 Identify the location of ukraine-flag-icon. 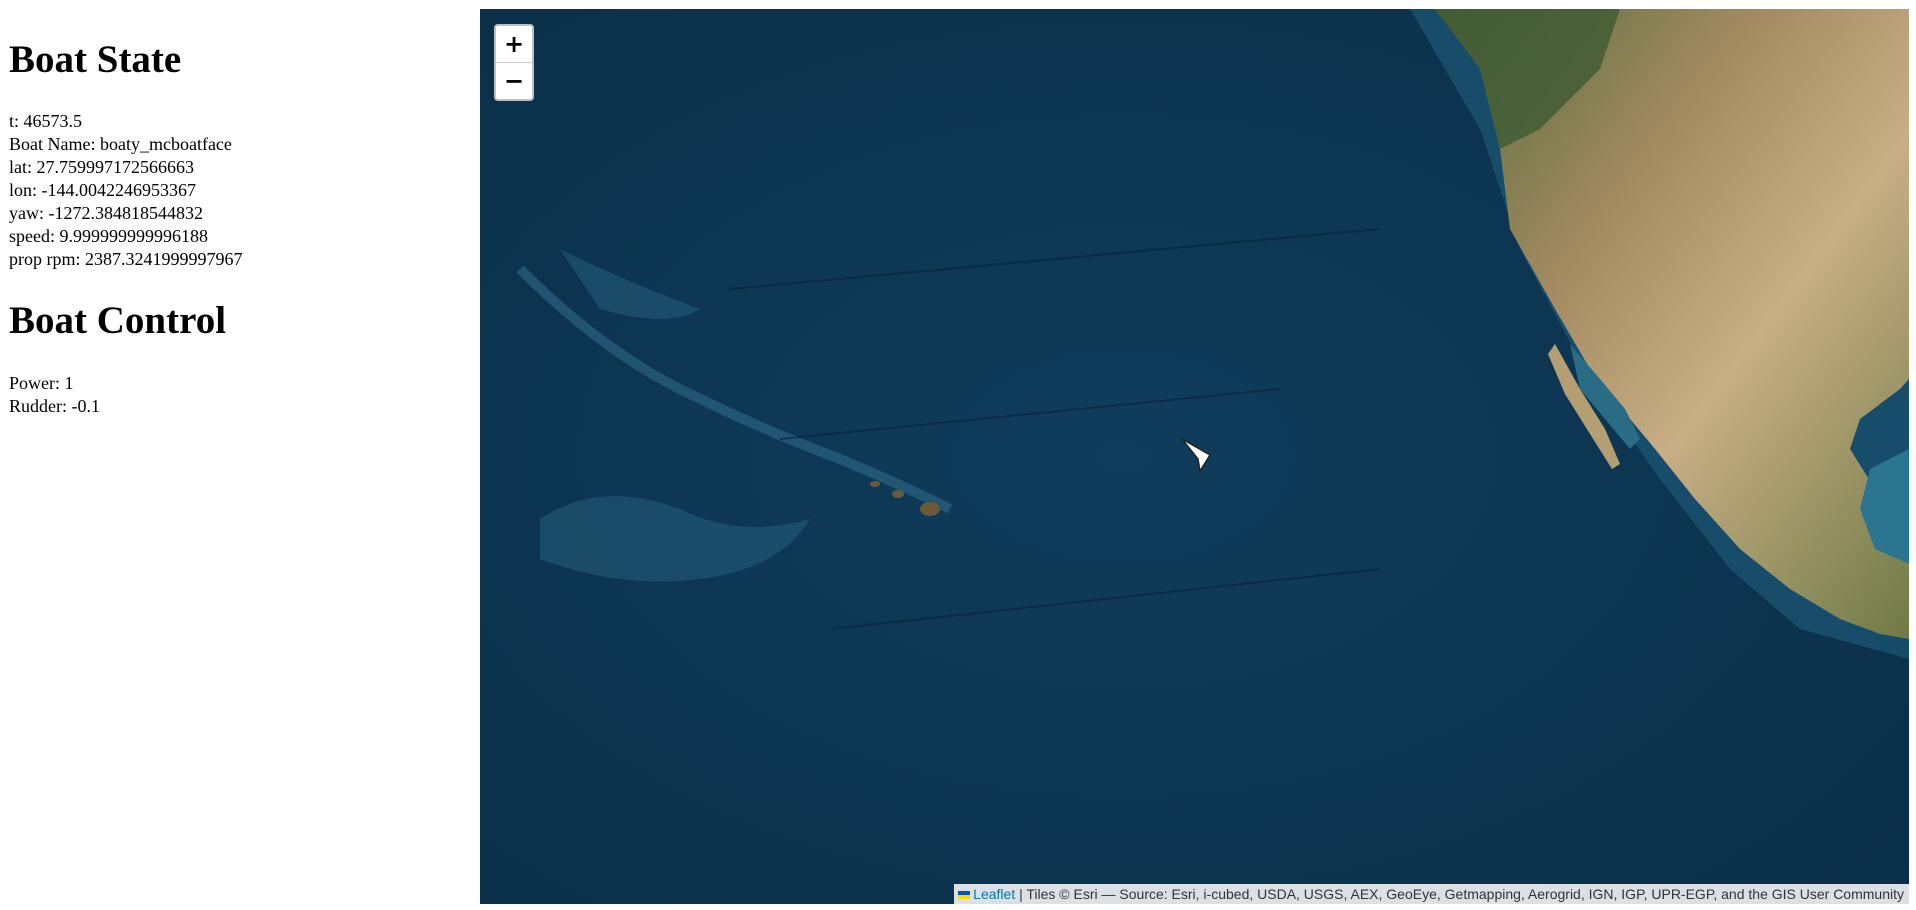
(964, 895).